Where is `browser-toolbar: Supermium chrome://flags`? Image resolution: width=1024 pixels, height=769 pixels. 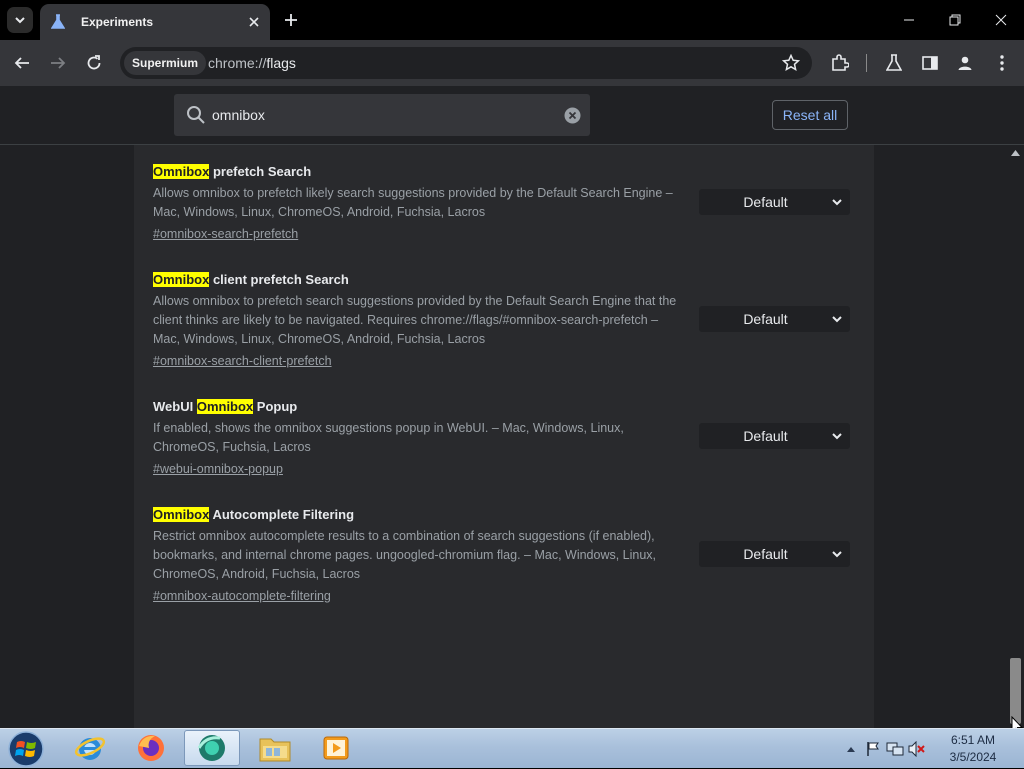 browser-toolbar: Supermium chrome://flags is located at coordinates (512, 63).